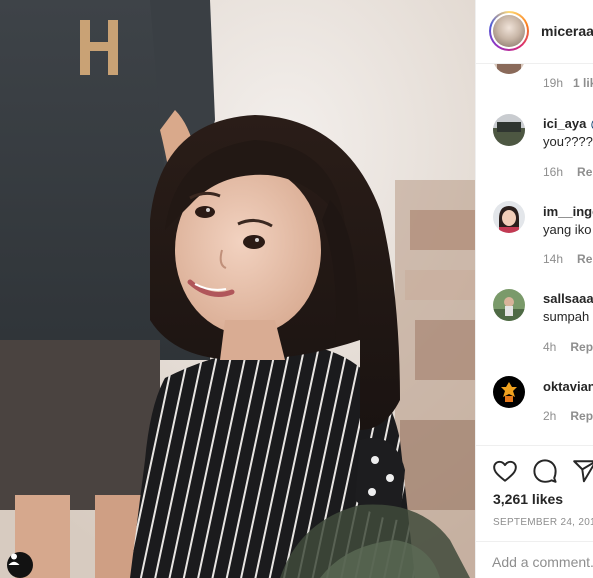  I want to click on comment-meta: 14h Repl, so click(568, 259).